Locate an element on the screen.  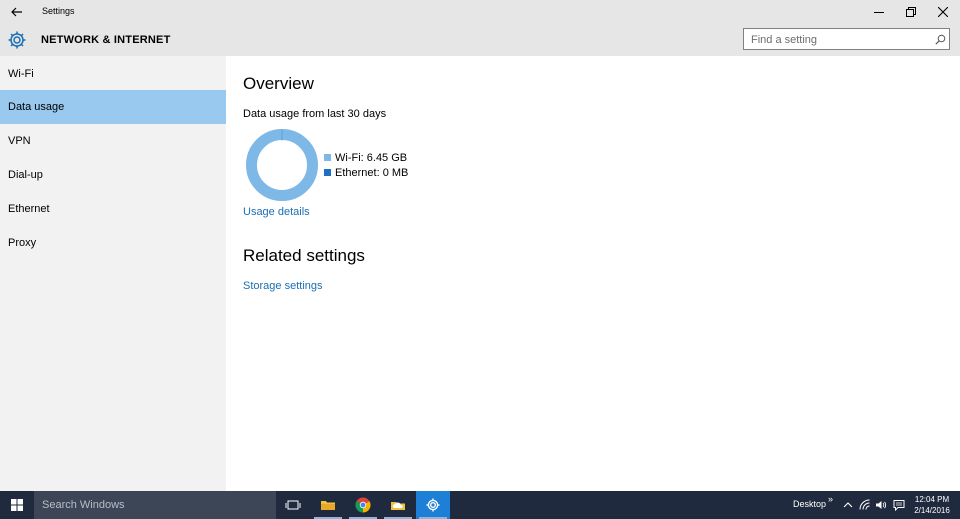
page-title: NETWORK & INTERNET is located at coordinates (106, 40).